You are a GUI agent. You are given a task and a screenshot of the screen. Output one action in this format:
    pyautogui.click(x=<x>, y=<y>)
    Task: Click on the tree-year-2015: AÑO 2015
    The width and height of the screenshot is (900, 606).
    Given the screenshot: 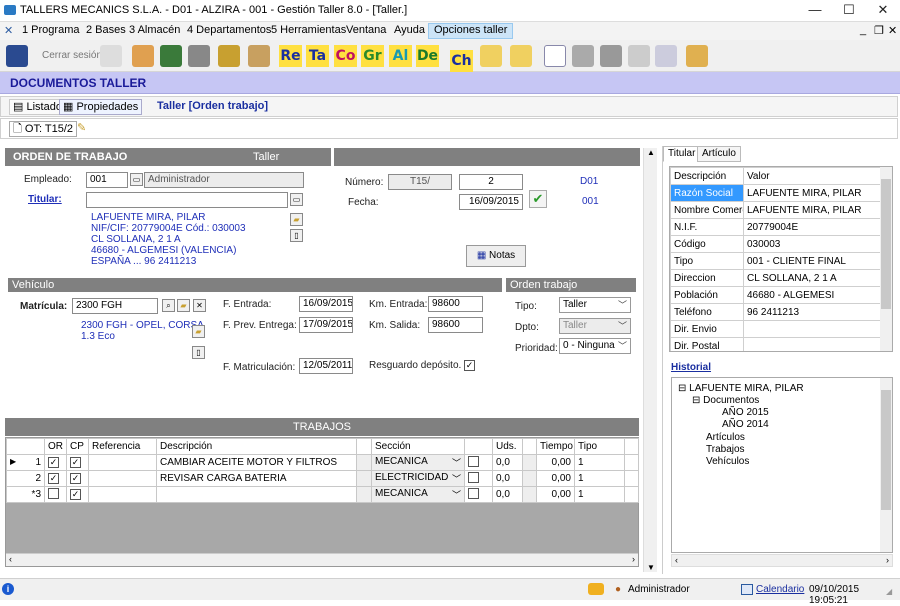 What is the action you would take?
    pyautogui.click(x=745, y=413)
    